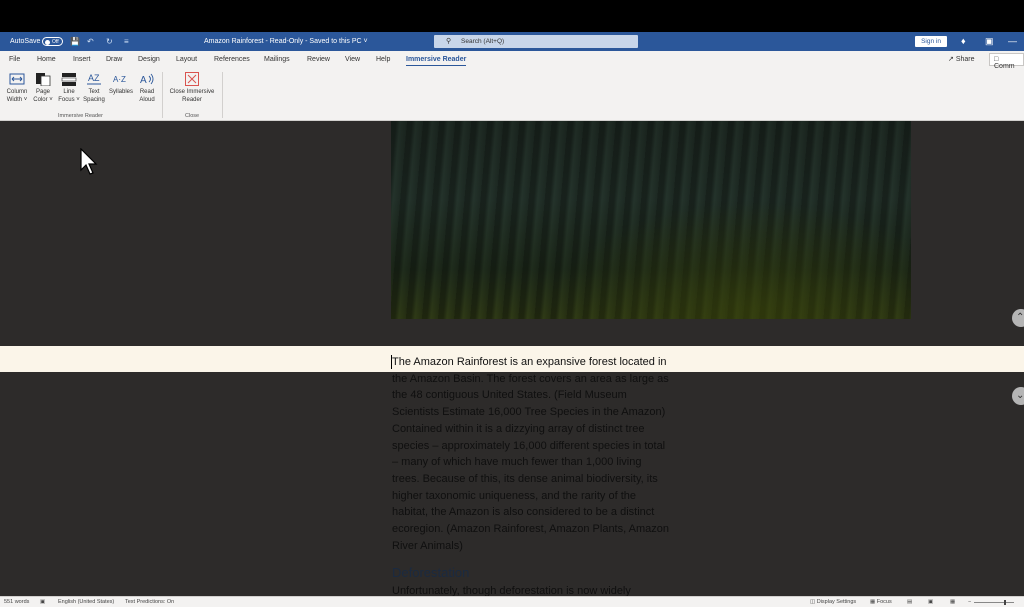 The width and height of the screenshot is (1024, 607). Describe the element at coordinates (143, 80) in the screenshot. I see `svg-text: A` at that location.